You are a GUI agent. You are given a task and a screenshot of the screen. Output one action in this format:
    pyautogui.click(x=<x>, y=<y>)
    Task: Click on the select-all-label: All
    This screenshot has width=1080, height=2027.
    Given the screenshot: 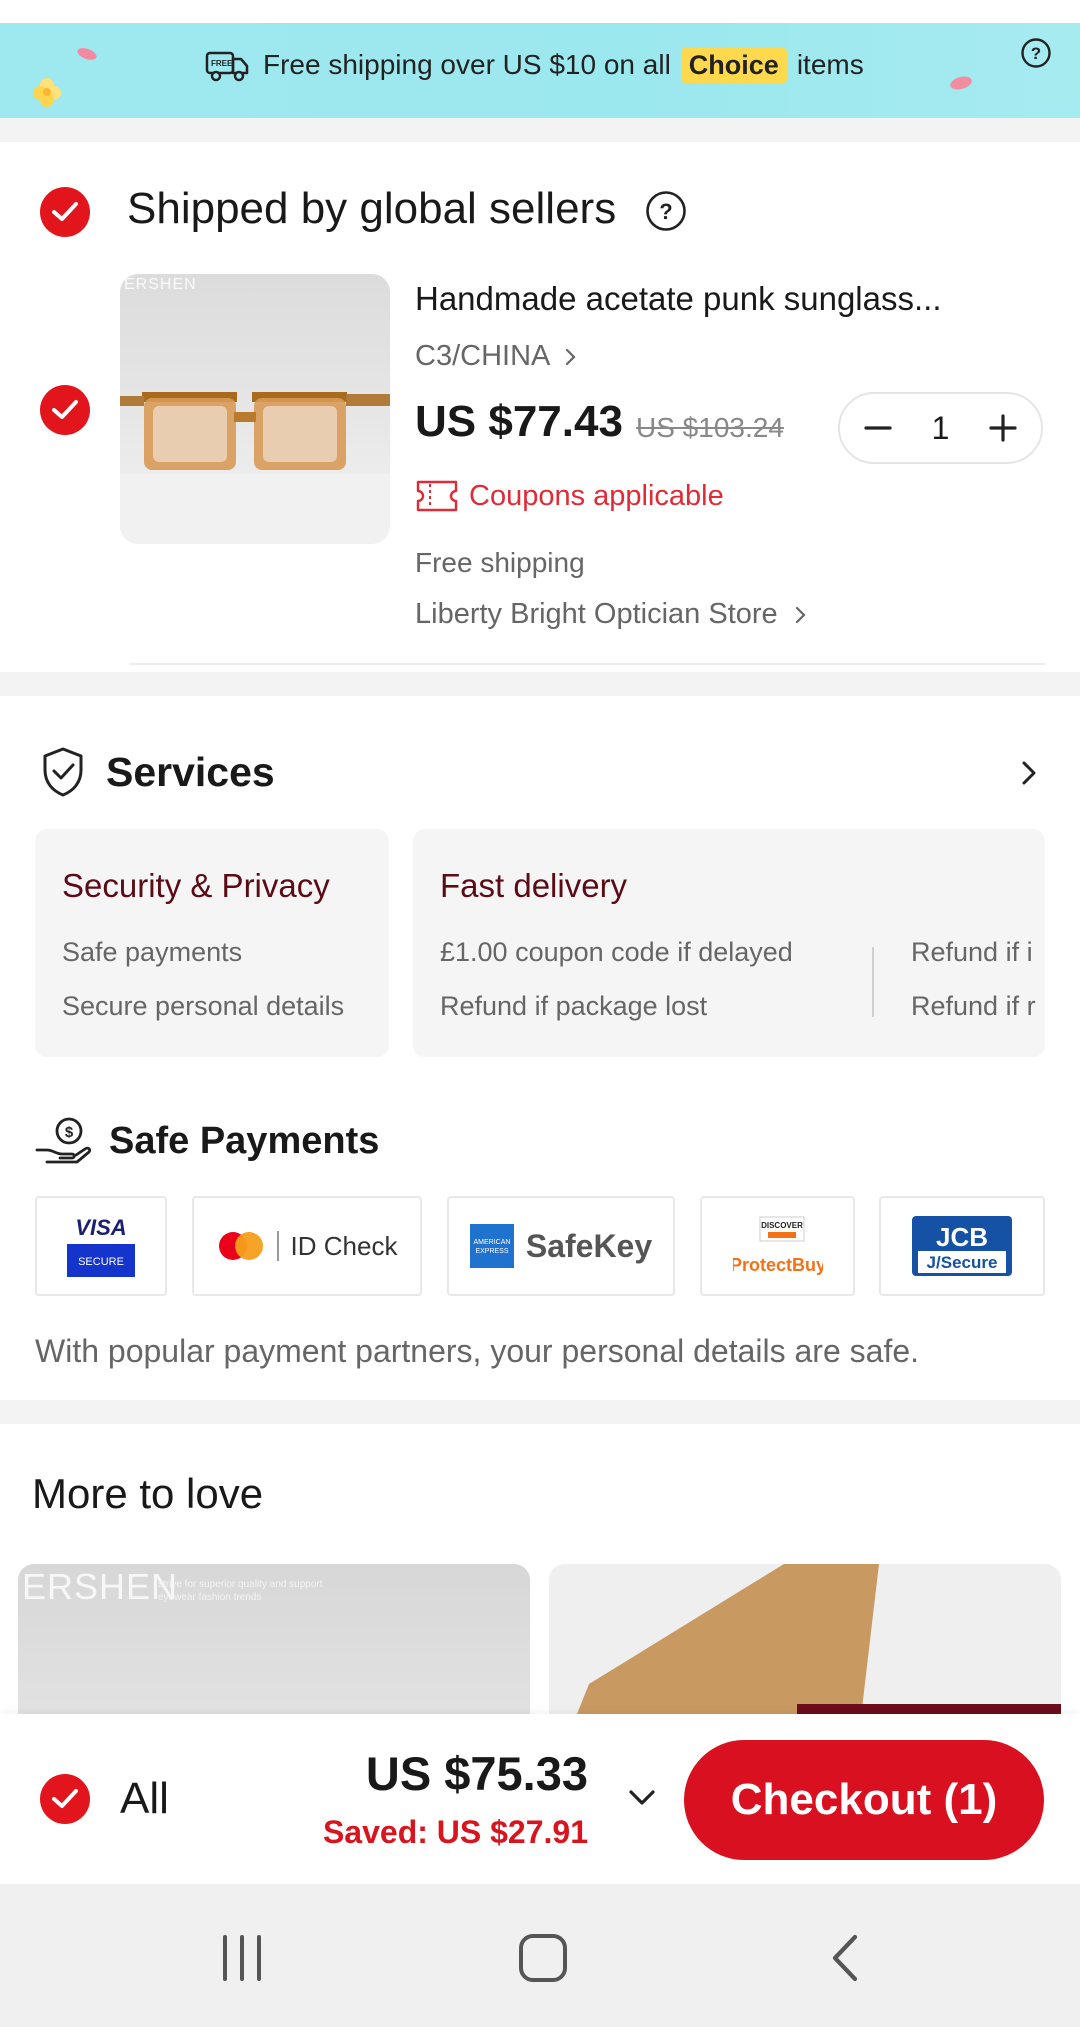 What is the action you would take?
    pyautogui.click(x=144, y=1799)
    